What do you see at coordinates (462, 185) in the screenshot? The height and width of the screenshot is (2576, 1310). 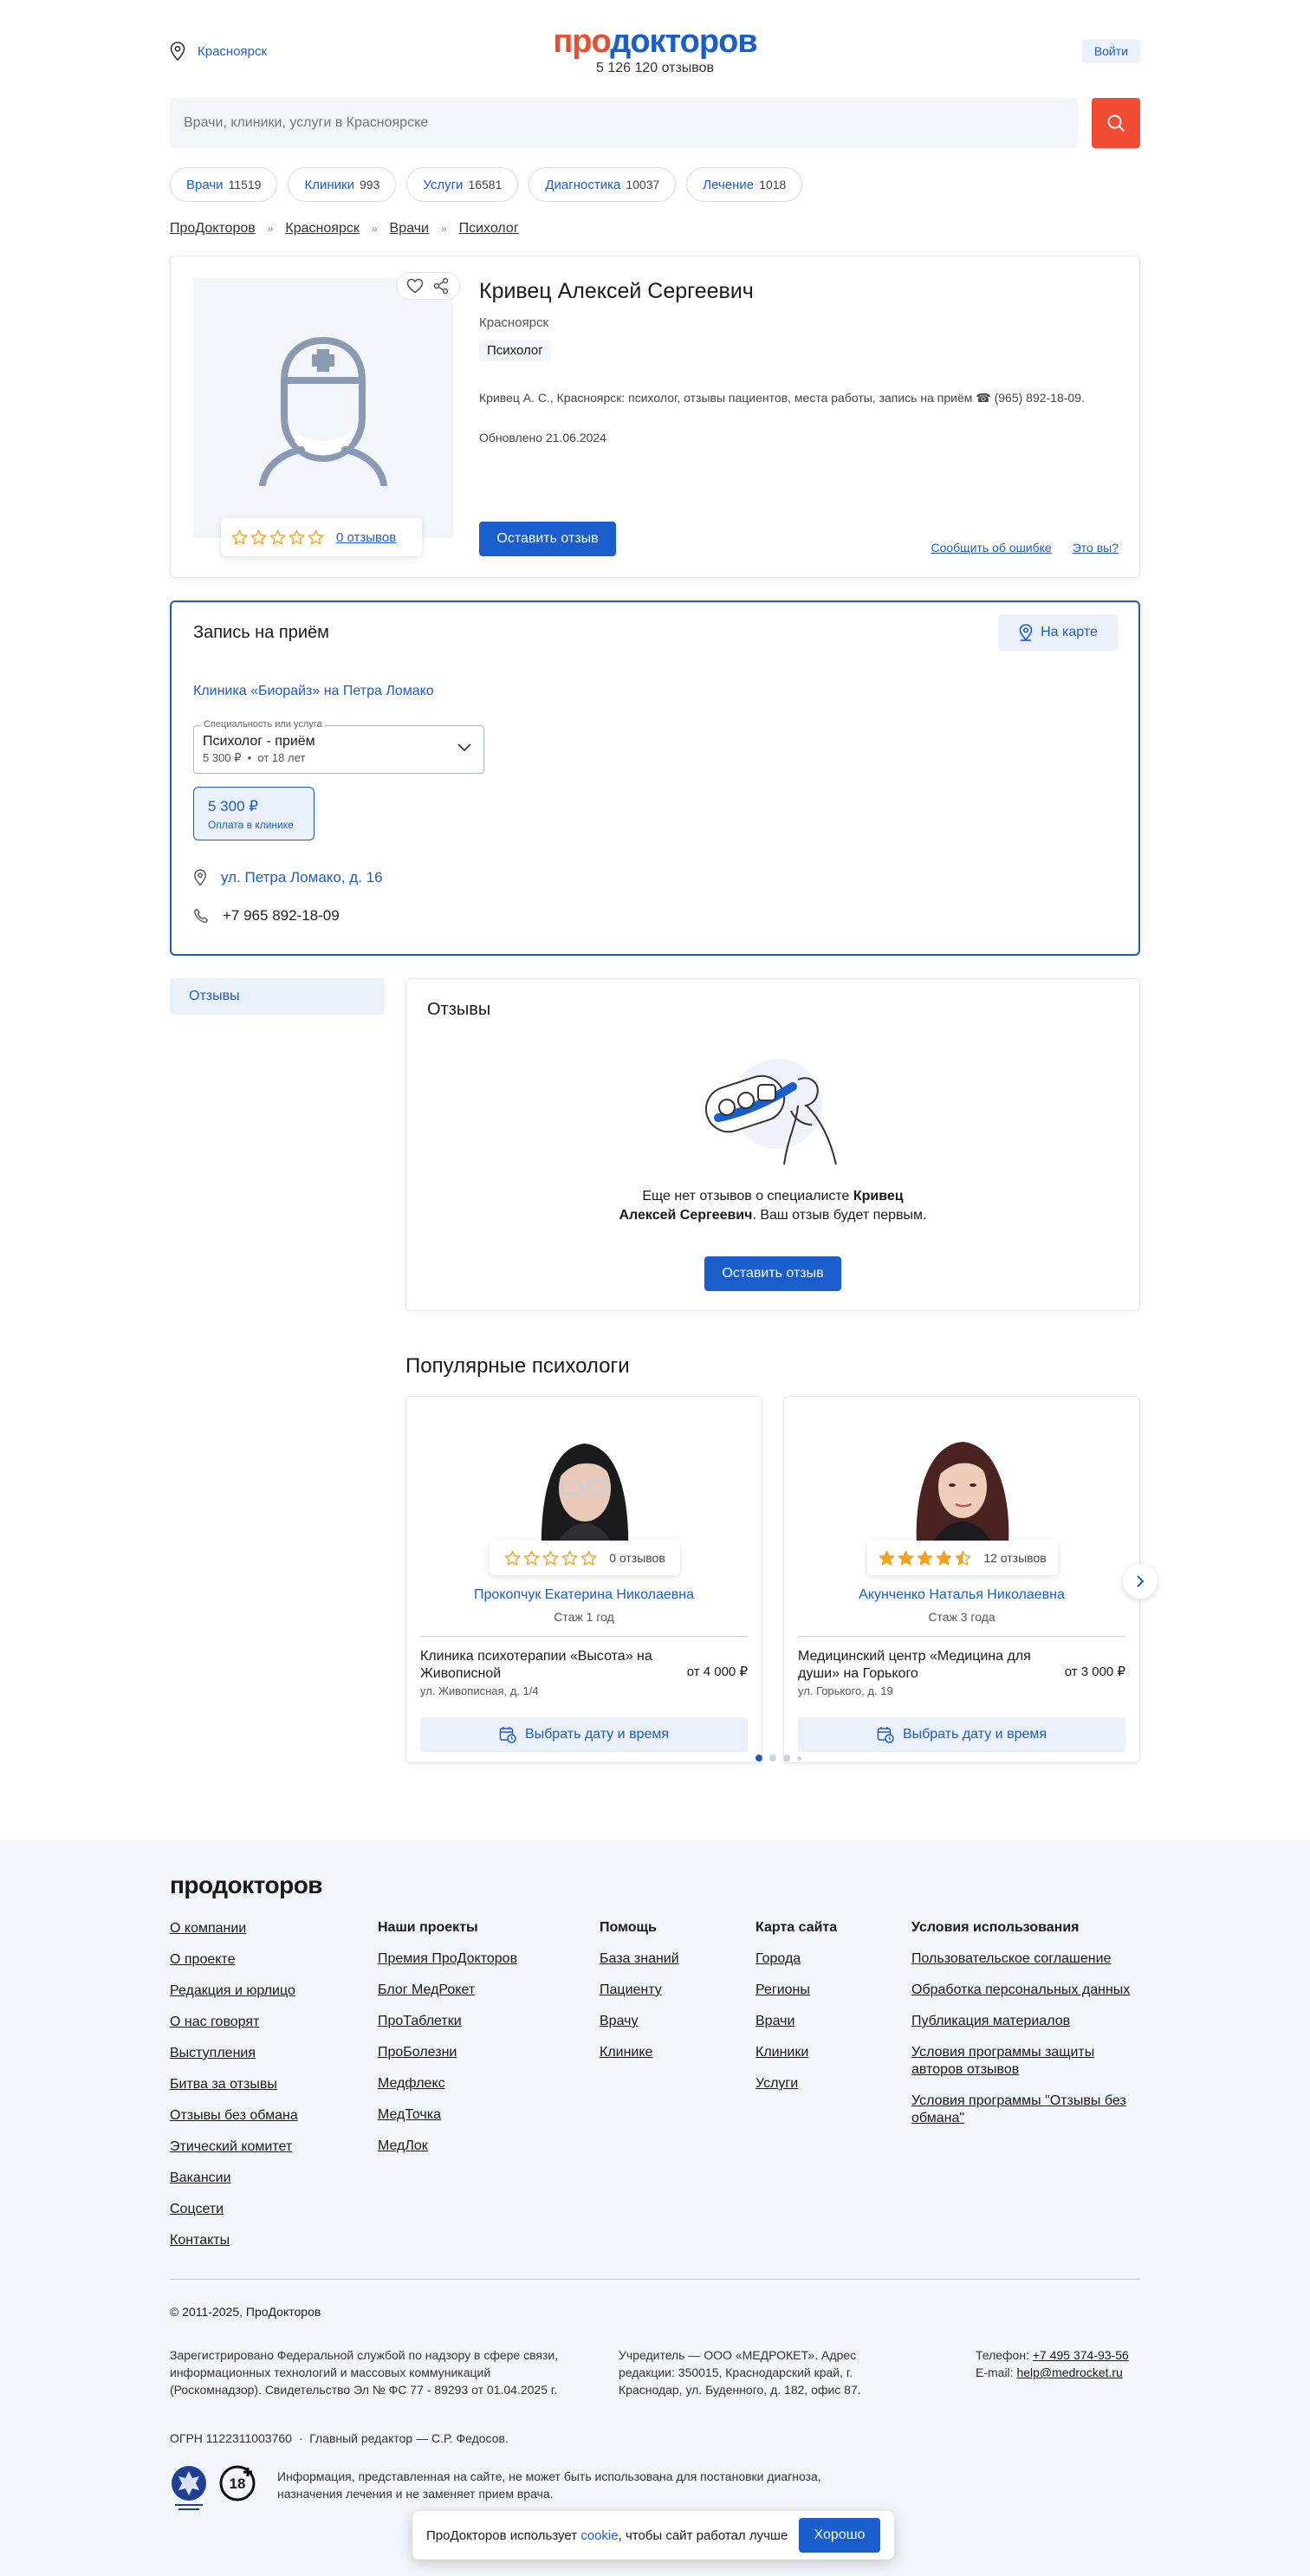 I see `chip-services: Услуги 16581` at bounding box center [462, 185].